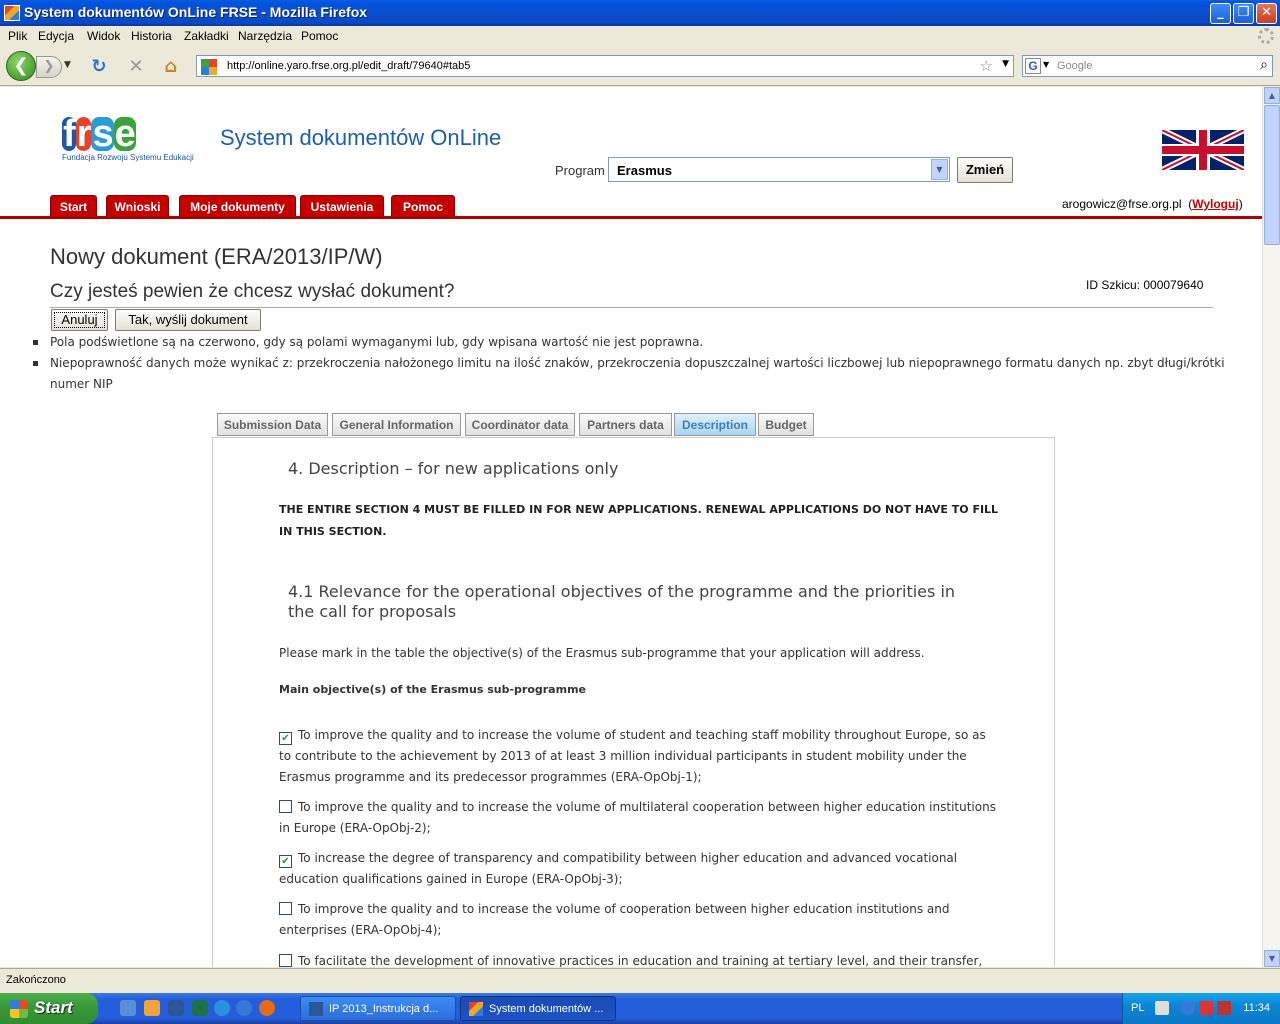 The width and height of the screenshot is (1280, 1024). What do you see at coordinates (476, 1009) in the screenshot?
I see `frse-app-icon` at bounding box center [476, 1009].